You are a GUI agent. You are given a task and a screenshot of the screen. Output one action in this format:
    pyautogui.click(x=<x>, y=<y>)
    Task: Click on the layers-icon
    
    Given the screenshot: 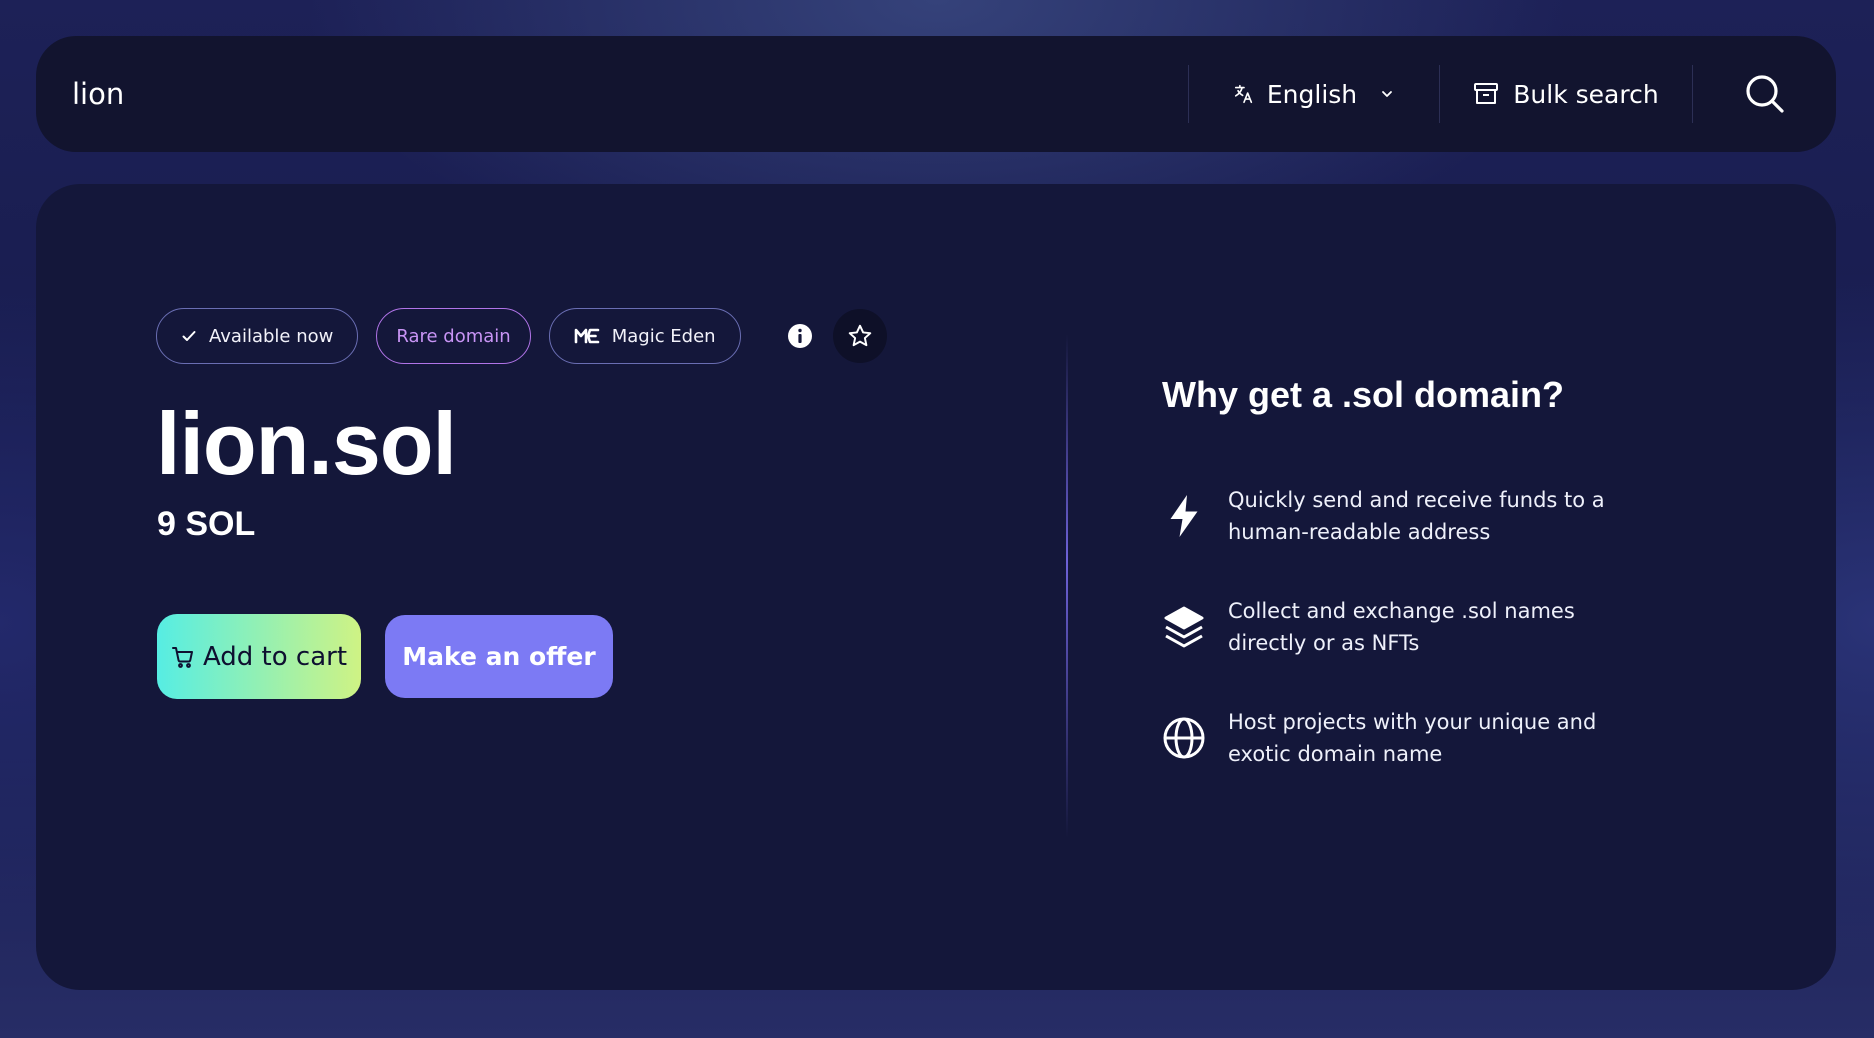 What is the action you would take?
    pyautogui.click(x=1184, y=627)
    